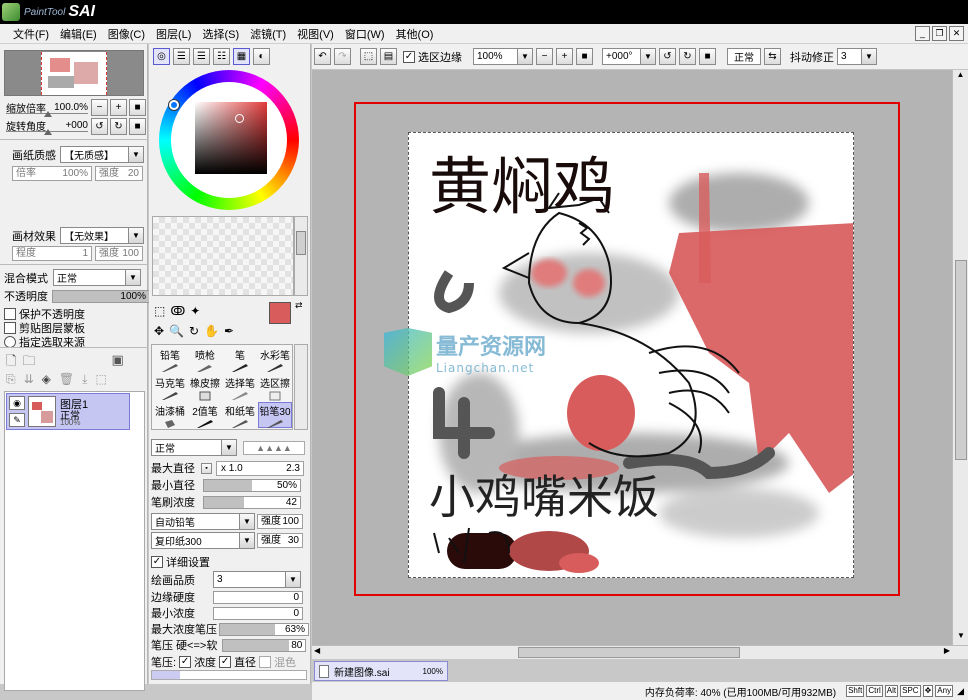 This screenshot has height=700, width=968. I want to click on vertical-scroll-thumb, so click(961, 360).